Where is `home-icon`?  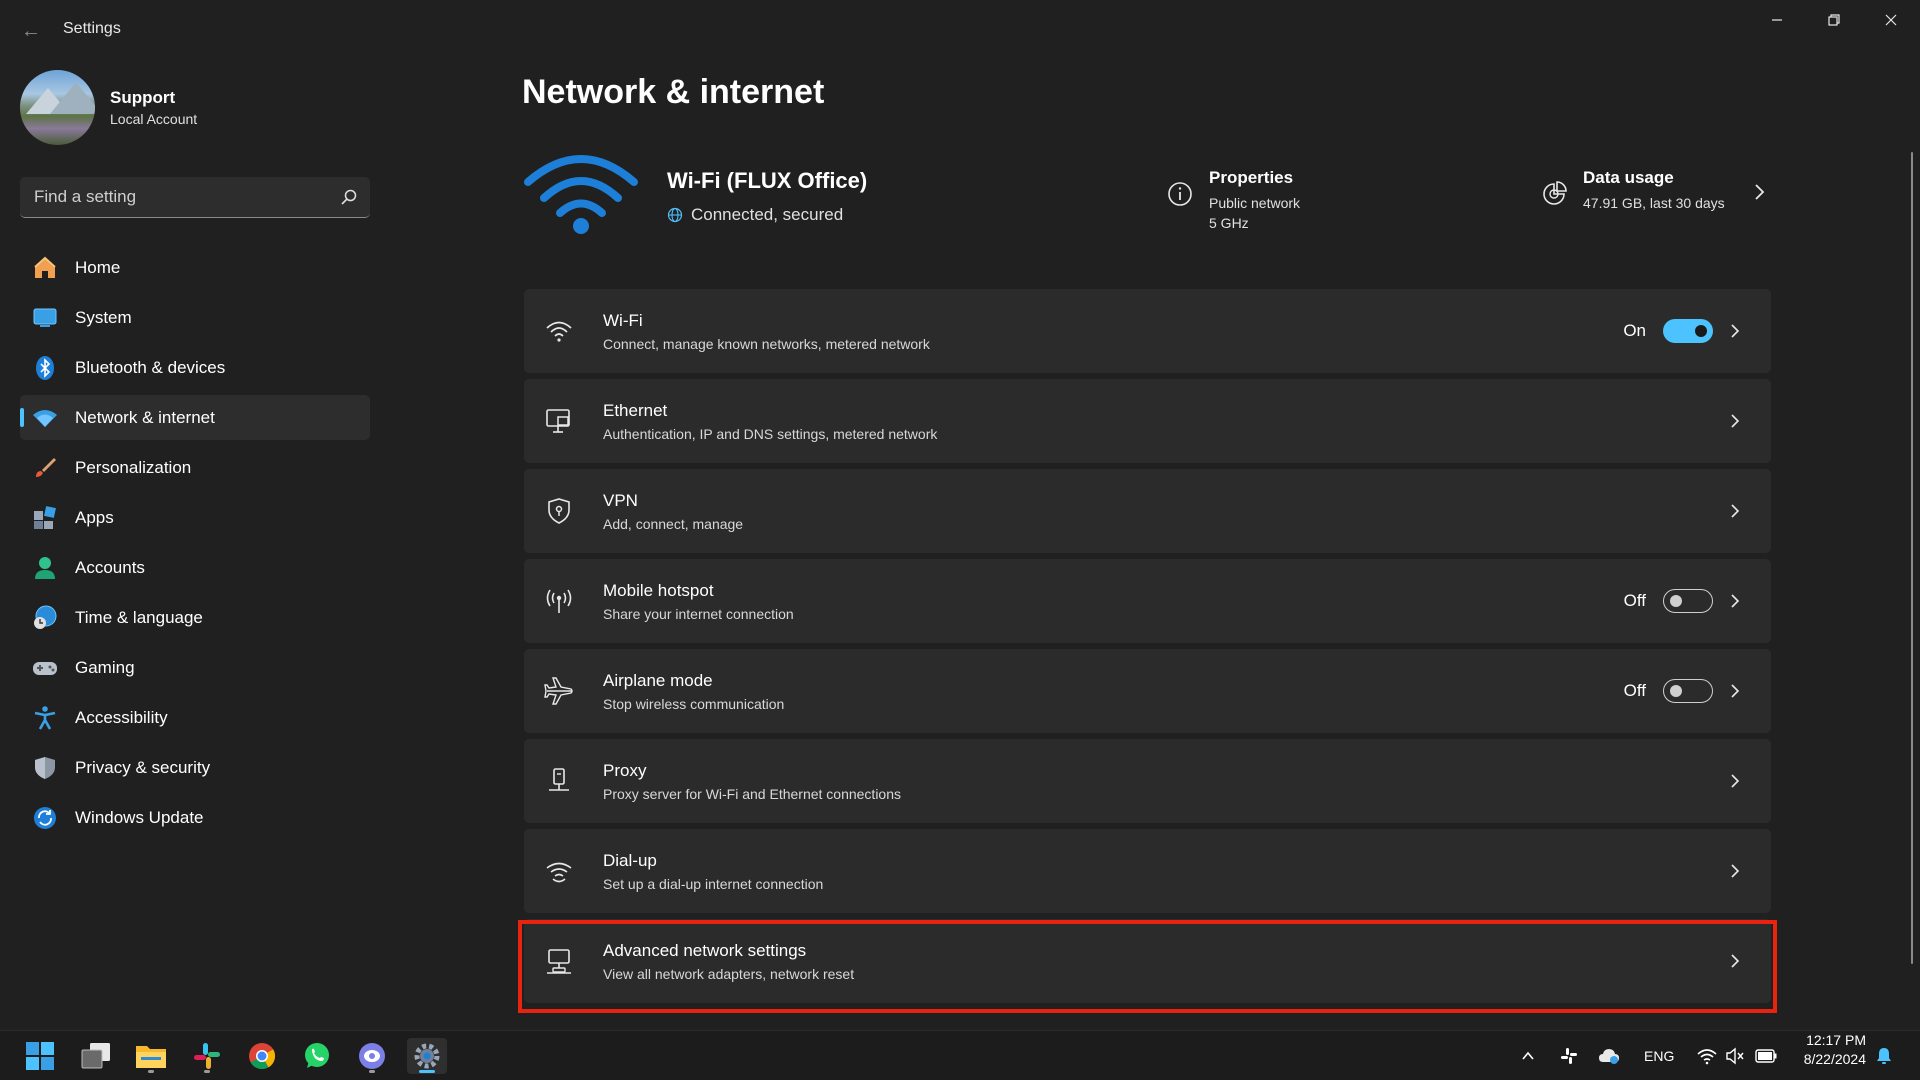 home-icon is located at coordinates (45, 268).